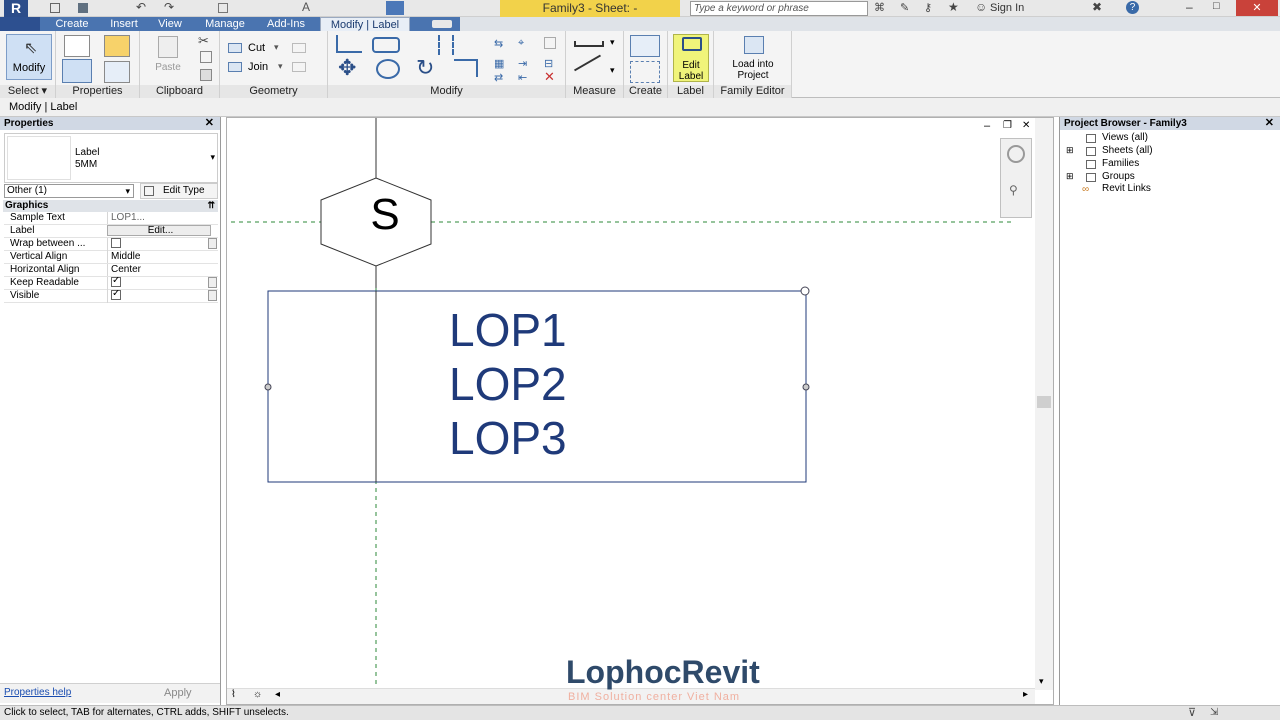 The height and width of the screenshot is (720, 1280). What do you see at coordinates (388, 69) in the screenshot?
I see `copy-element-icon` at bounding box center [388, 69].